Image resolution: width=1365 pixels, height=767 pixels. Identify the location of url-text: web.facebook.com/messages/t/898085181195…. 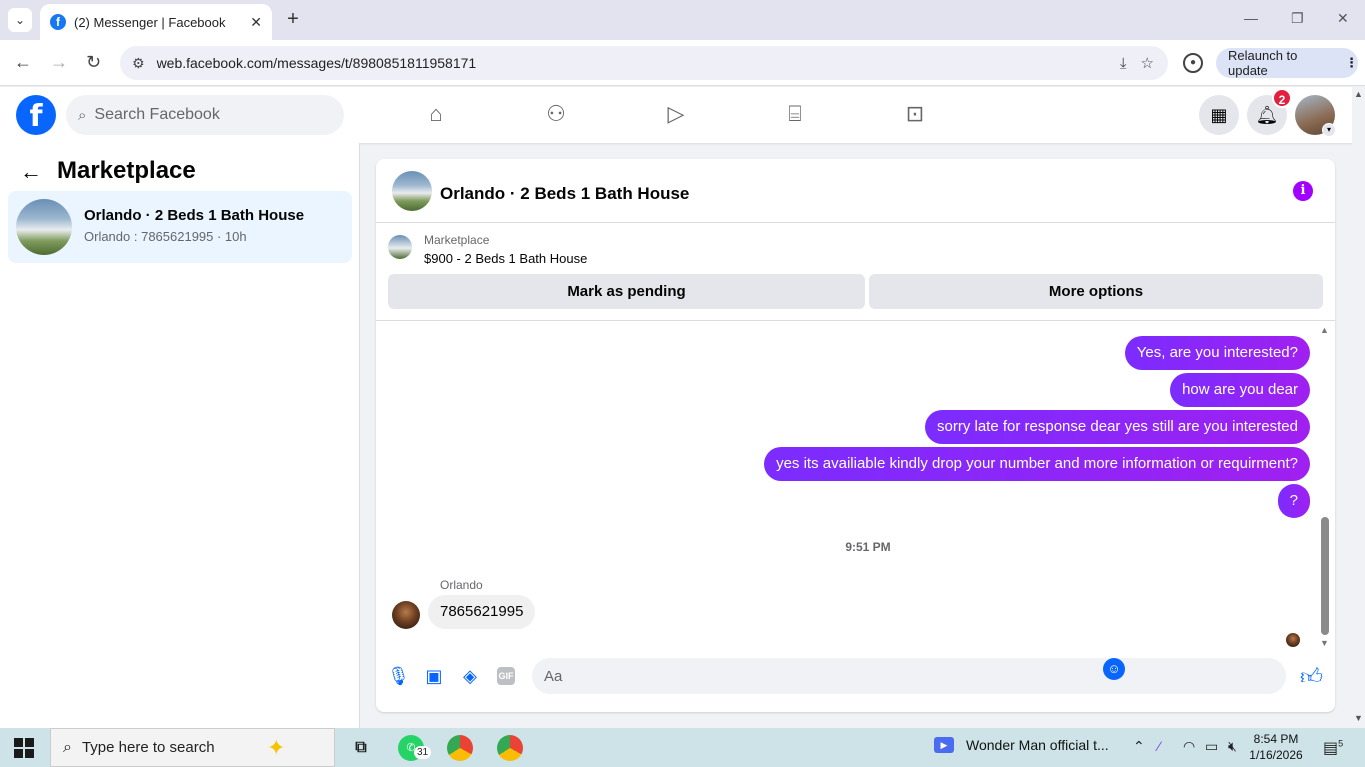
(638, 63).